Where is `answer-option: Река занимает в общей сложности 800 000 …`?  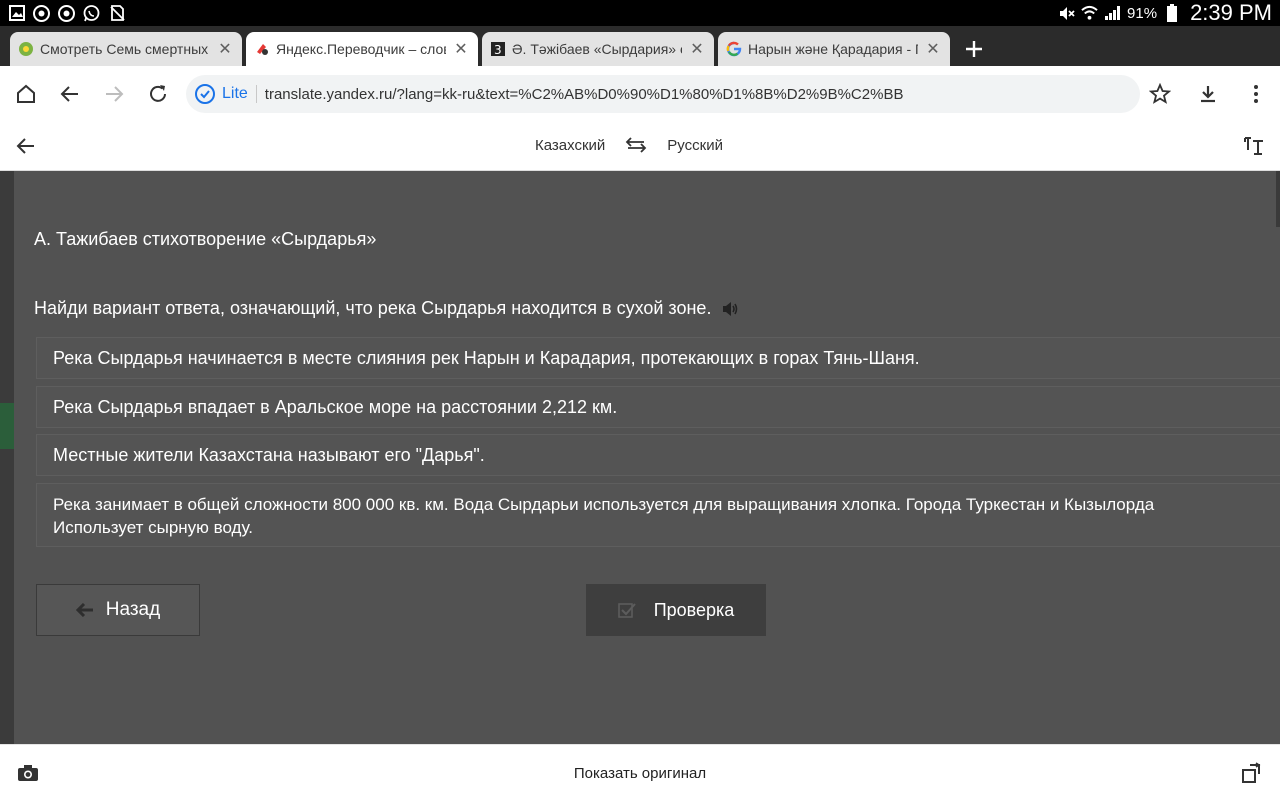
answer-option: Река занимает в общей сложности 800 000 … is located at coordinates (658, 515).